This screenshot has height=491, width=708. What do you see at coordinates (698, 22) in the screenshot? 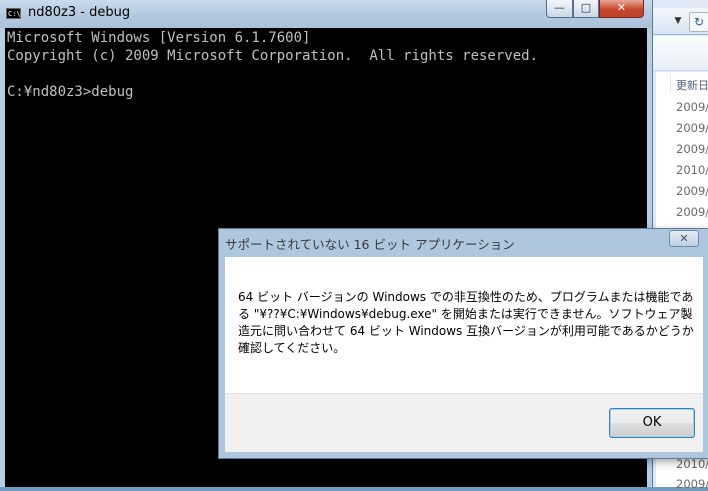
I see `refresh-icon: ↻` at bounding box center [698, 22].